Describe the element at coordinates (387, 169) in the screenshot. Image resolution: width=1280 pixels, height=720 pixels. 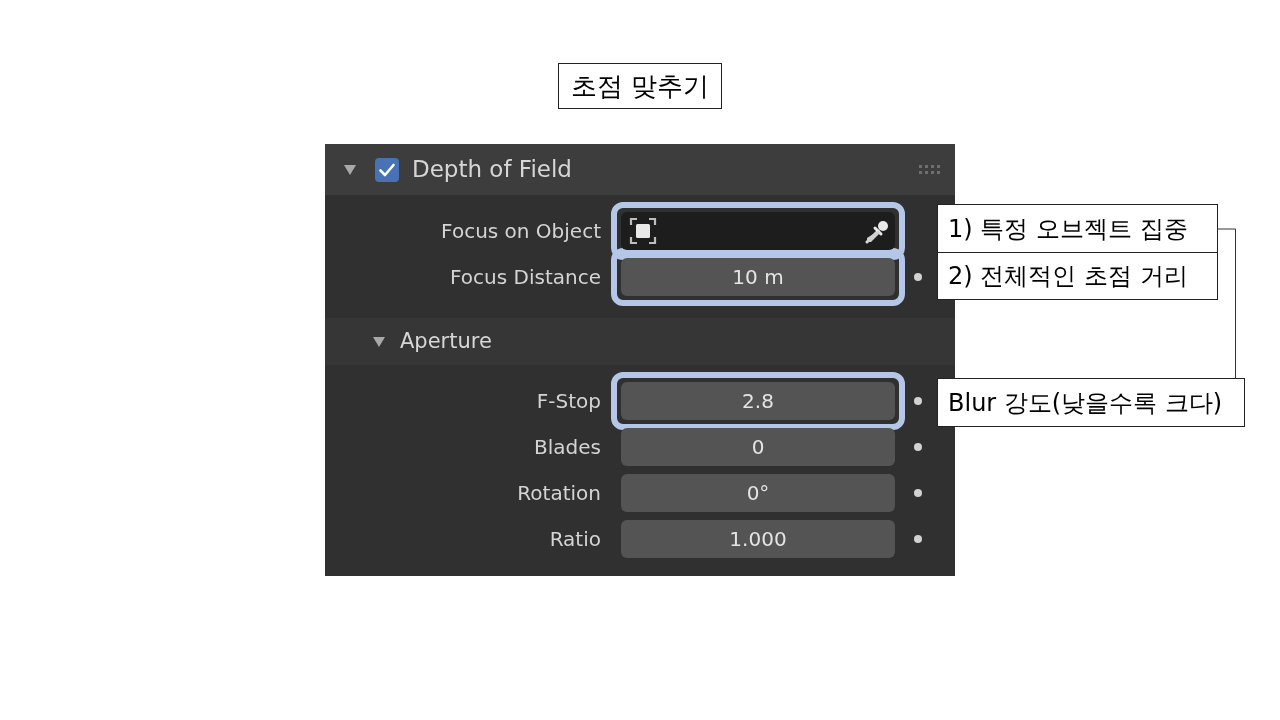
I see `checkbox` at that location.